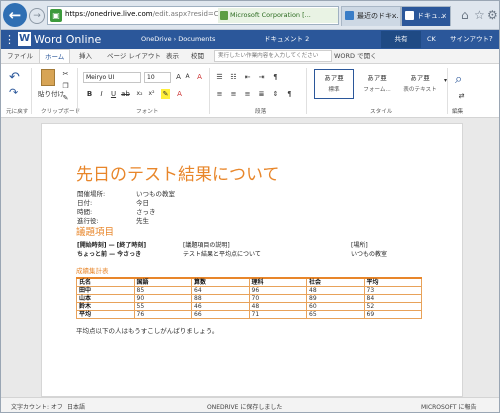 The image size is (500, 413). I want to click on ltr-icon: ¶, so click(275, 77).